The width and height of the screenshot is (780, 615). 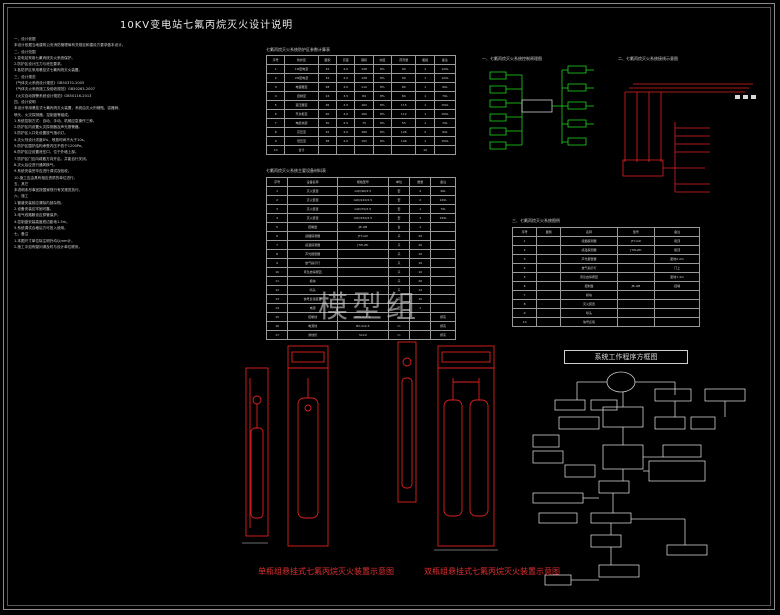 What do you see at coordinates (362, 245) in the screenshot?
I see `table-cell: JTW-ZD` at bounding box center [362, 245].